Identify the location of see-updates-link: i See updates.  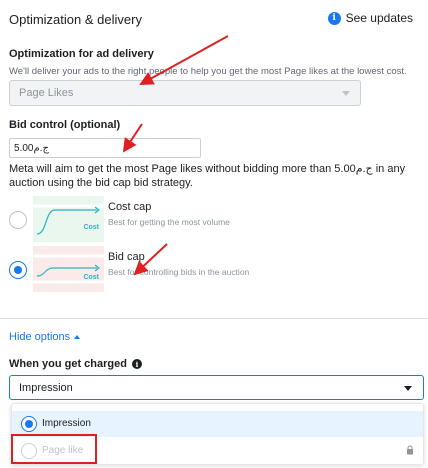
(370, 18).